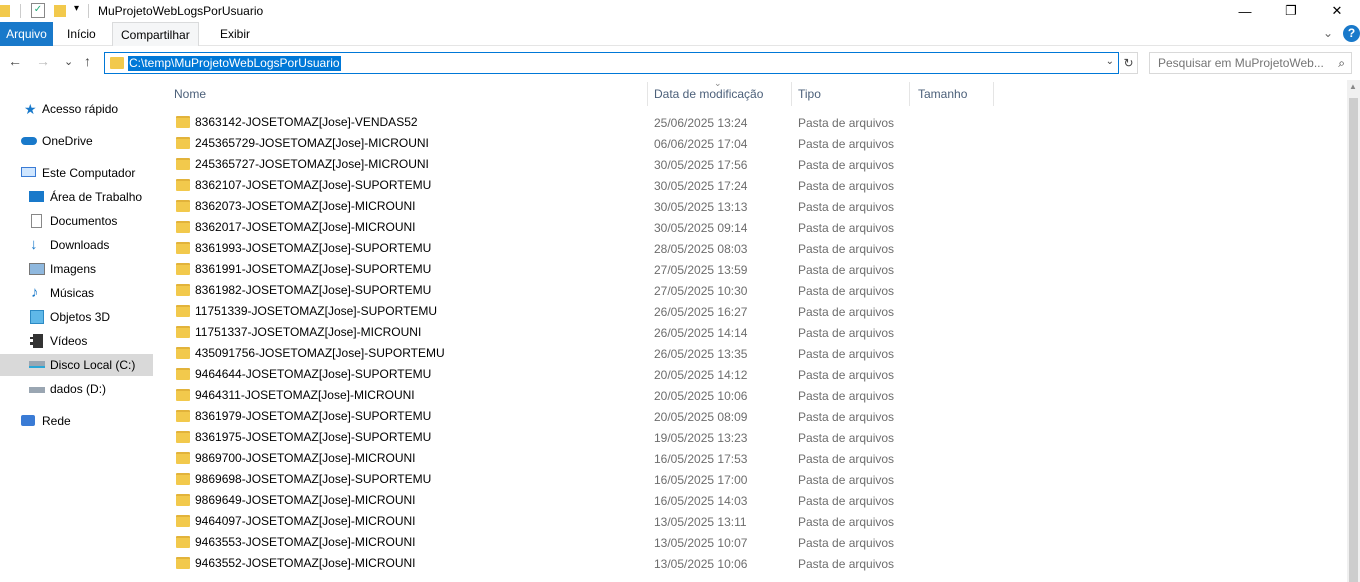  Describe the element at coordinates (308, 332) in the screenshot. I see `file-name: 11751337-JOSETOMAZ[Jose]-MICROUNI` at that location.